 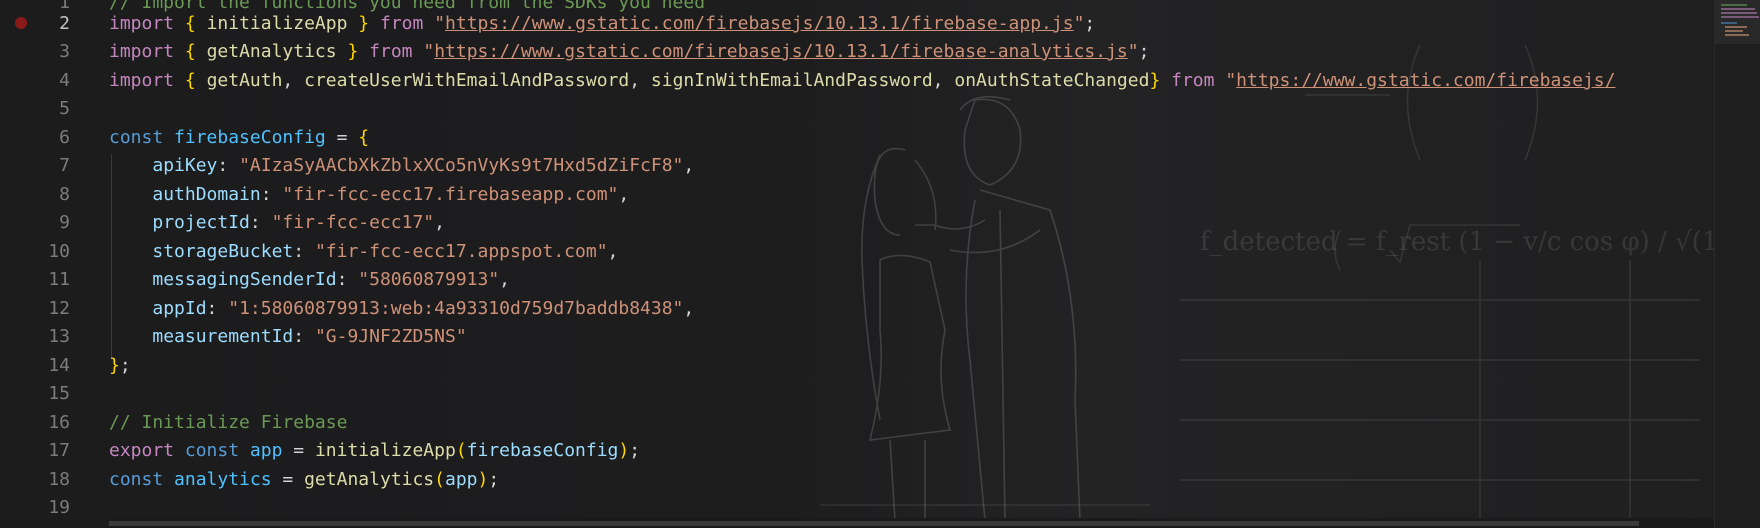 I want to click on line-number: 10, so click(x=59, y=251).